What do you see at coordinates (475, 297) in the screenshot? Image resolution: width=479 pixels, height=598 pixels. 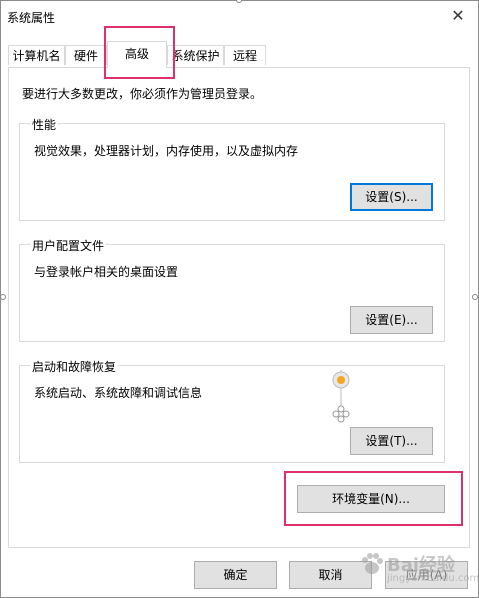 I see `resize-handle-right` at bounding box center [475, 297].